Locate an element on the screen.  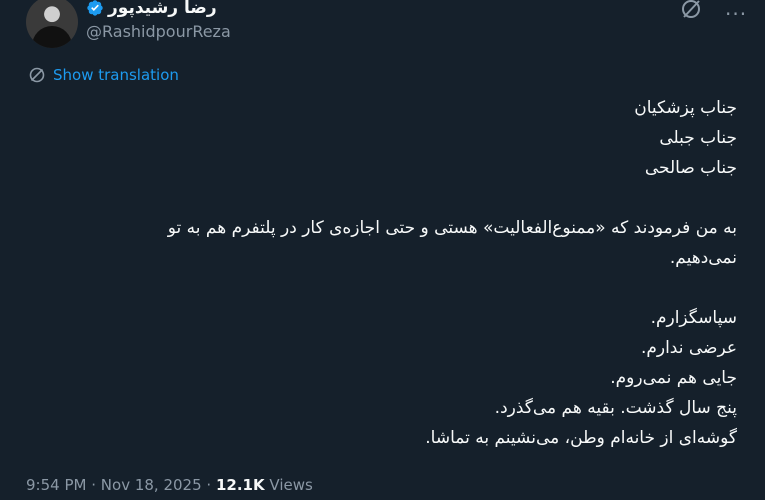
translate-icon is located at coordinates (37, 75).